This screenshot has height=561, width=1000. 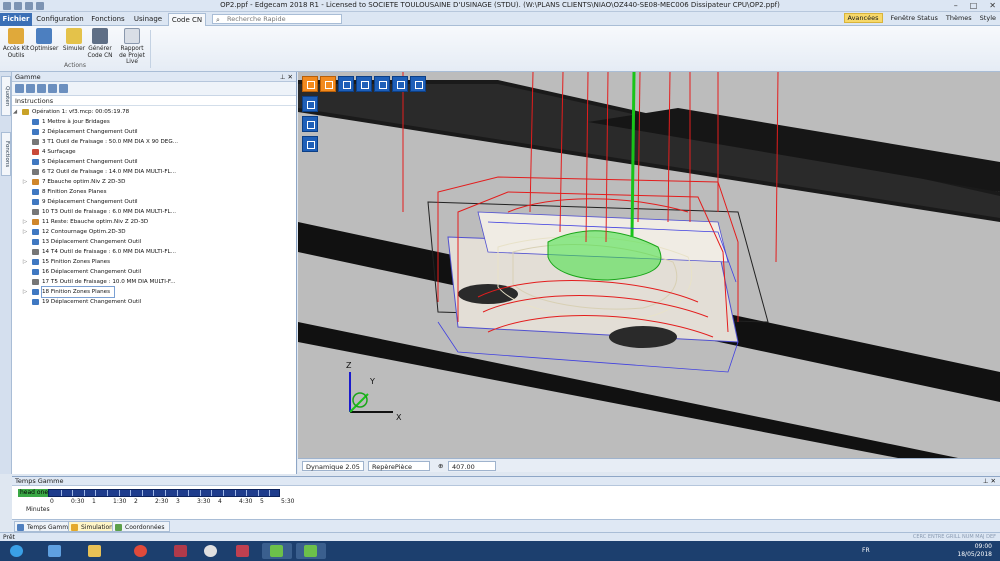 I want to click on button-label: Optimiser, so click(x=44, y=49).